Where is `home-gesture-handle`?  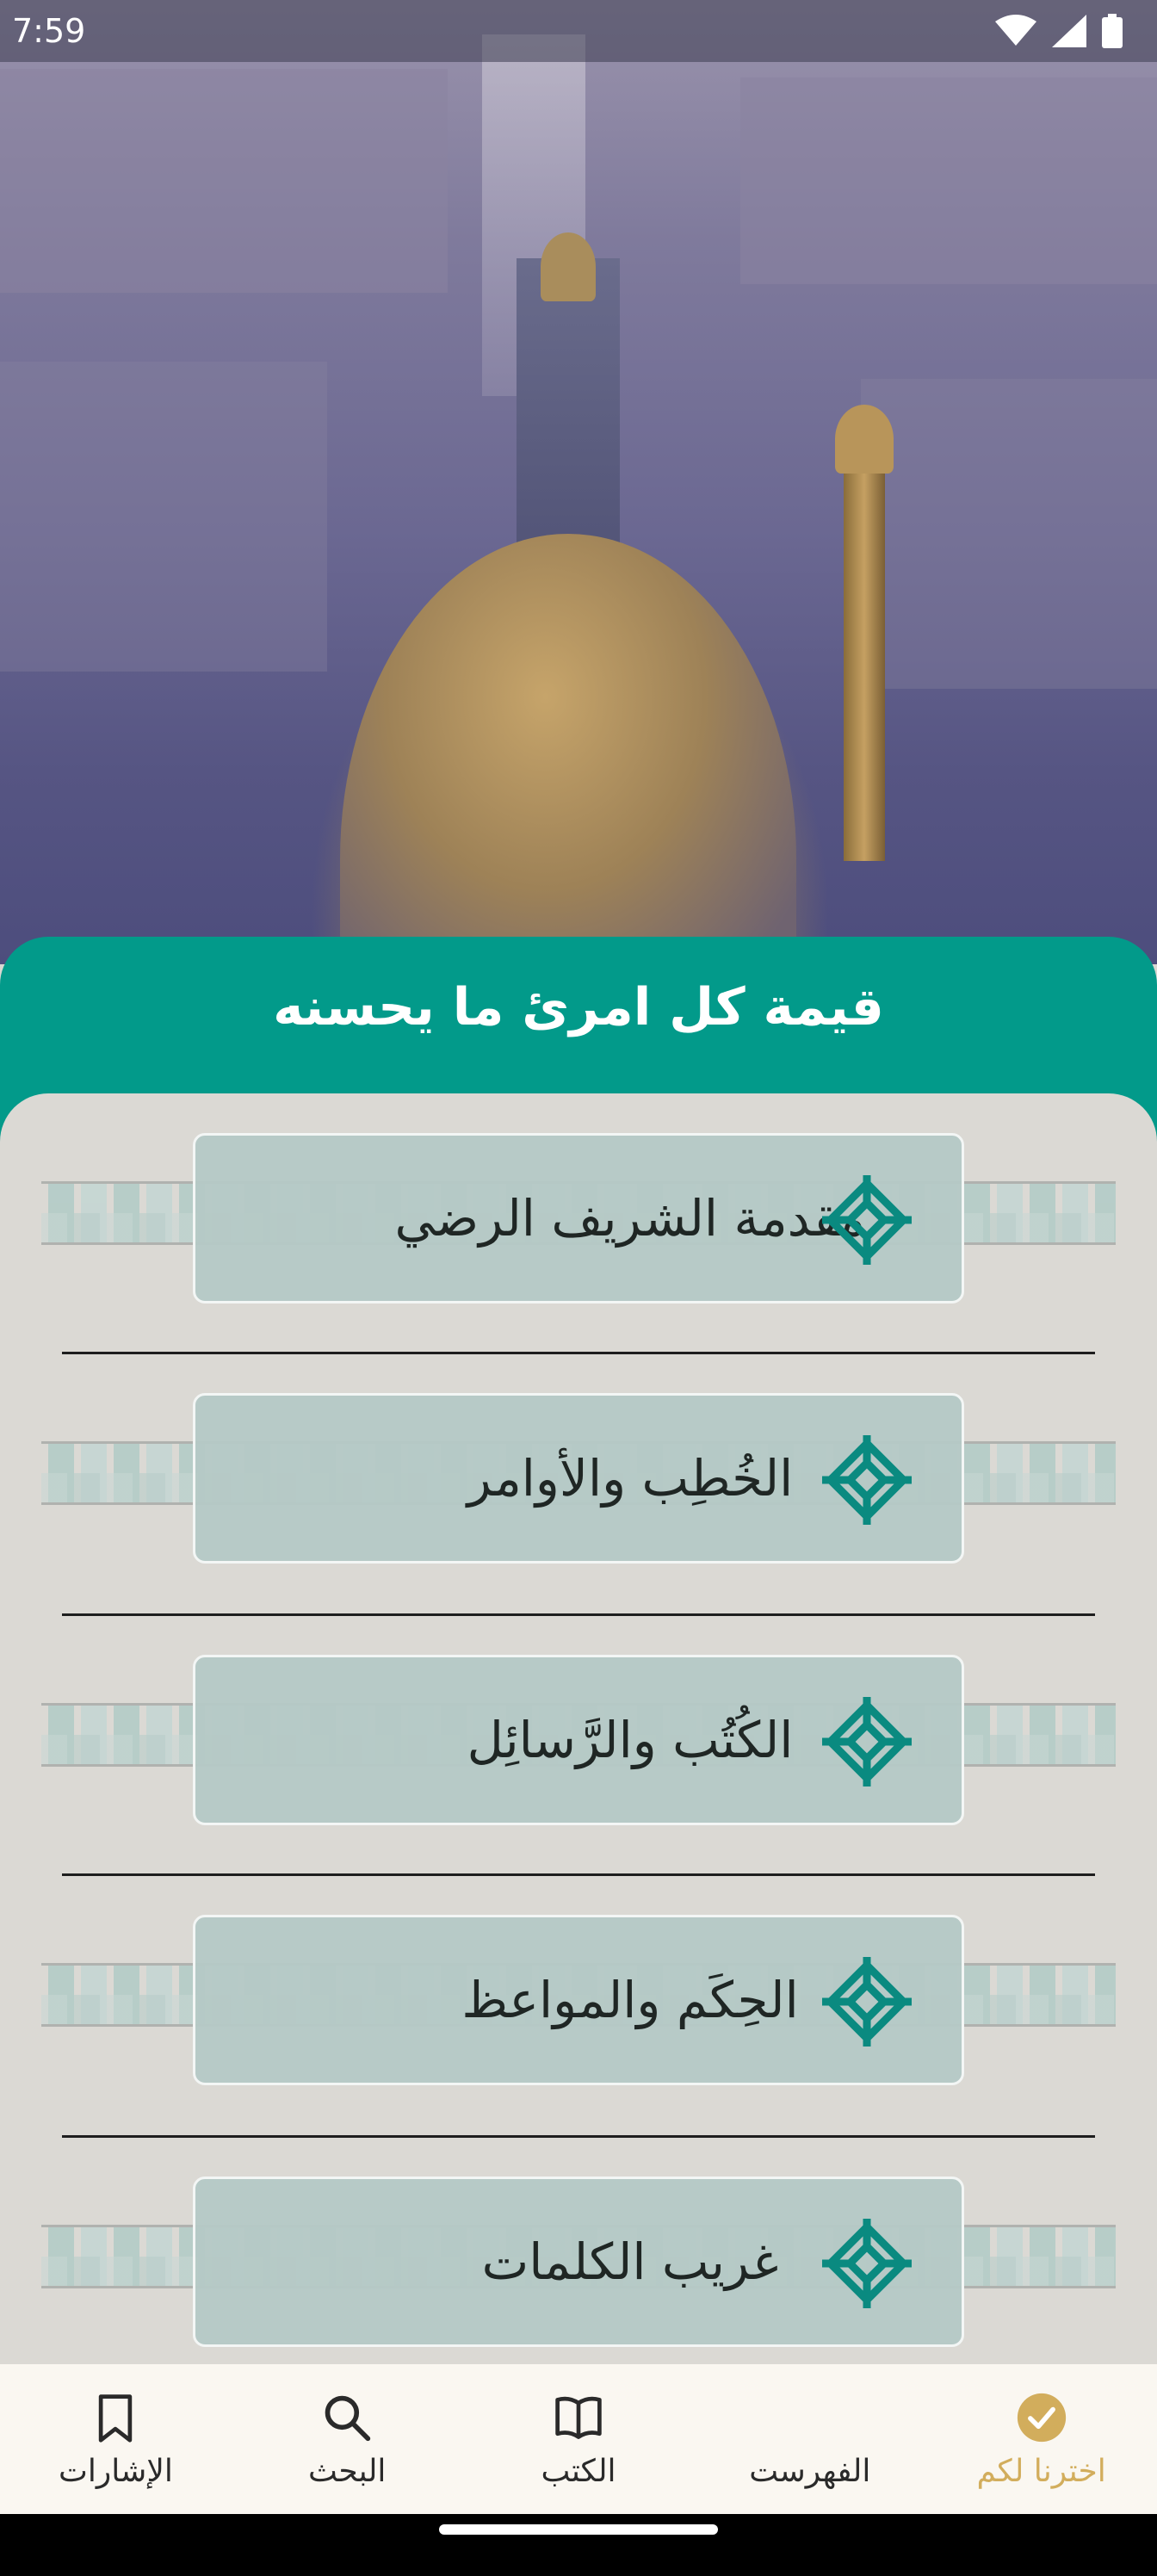
home-gesture-handle is located at coordinates (579, 2529).